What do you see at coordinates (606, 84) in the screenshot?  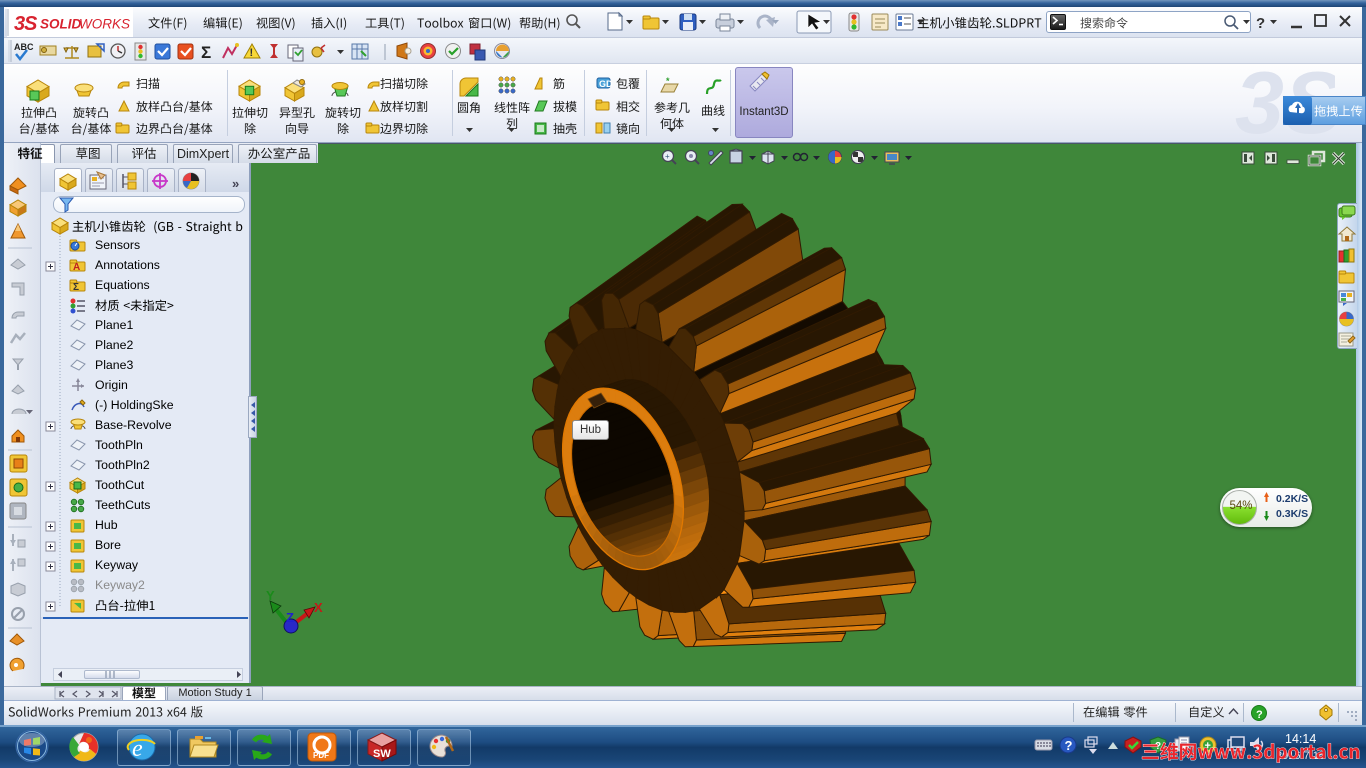 I see `svg-text: GD` at bounding box center [606, 84].